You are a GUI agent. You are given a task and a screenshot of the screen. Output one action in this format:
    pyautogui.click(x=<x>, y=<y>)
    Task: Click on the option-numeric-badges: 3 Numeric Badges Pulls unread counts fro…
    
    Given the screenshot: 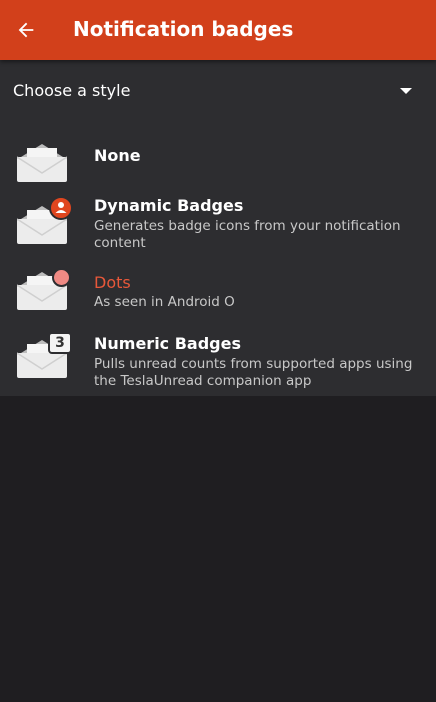 What is the action you would take?
    pyautogui.click(x=218, y=355)
    